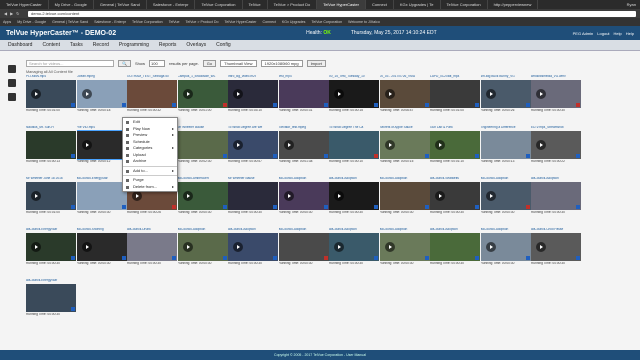 The height and width of the screenshot is (360, 640). What do you see at coordinates (150, 161) in the screenshot?
I see `menu-item-archive: Archive` at bounding box center [150, 161].